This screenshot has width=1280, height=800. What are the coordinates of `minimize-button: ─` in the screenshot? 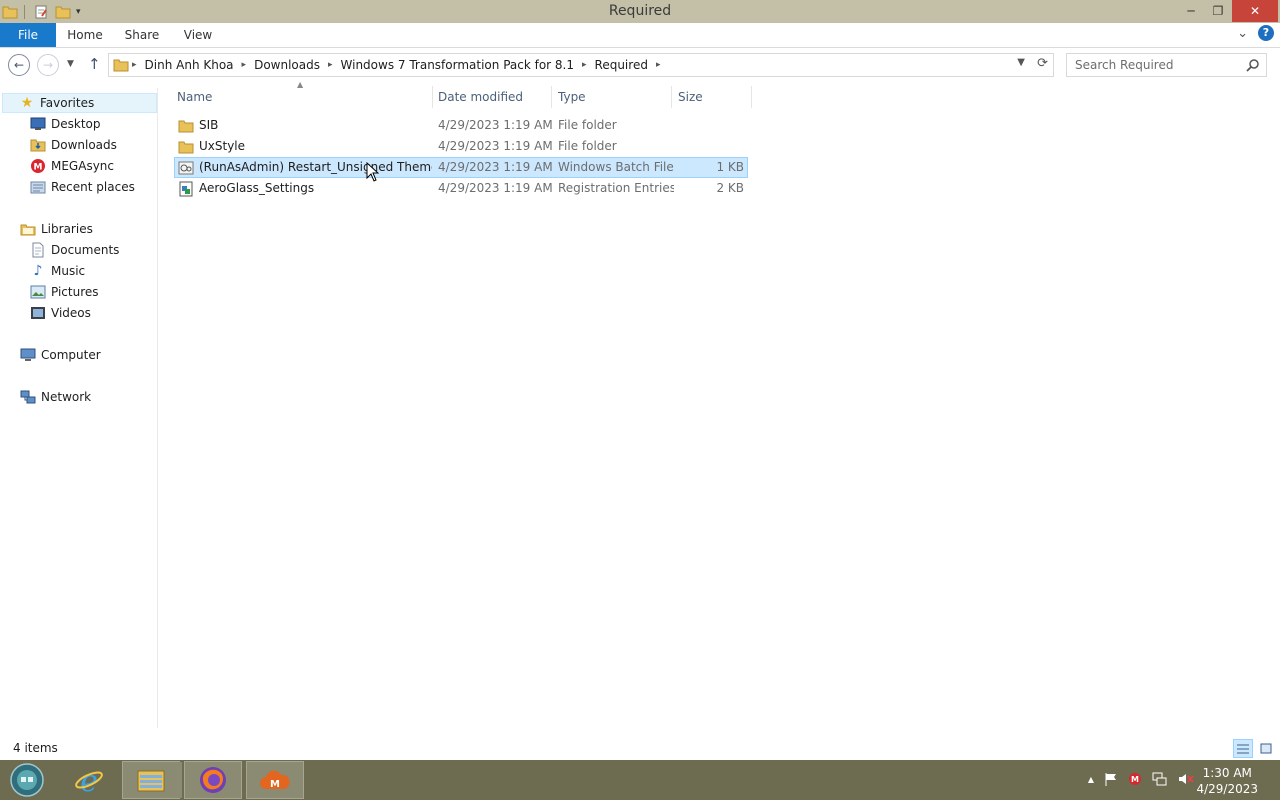 It's located at (1191, 11).